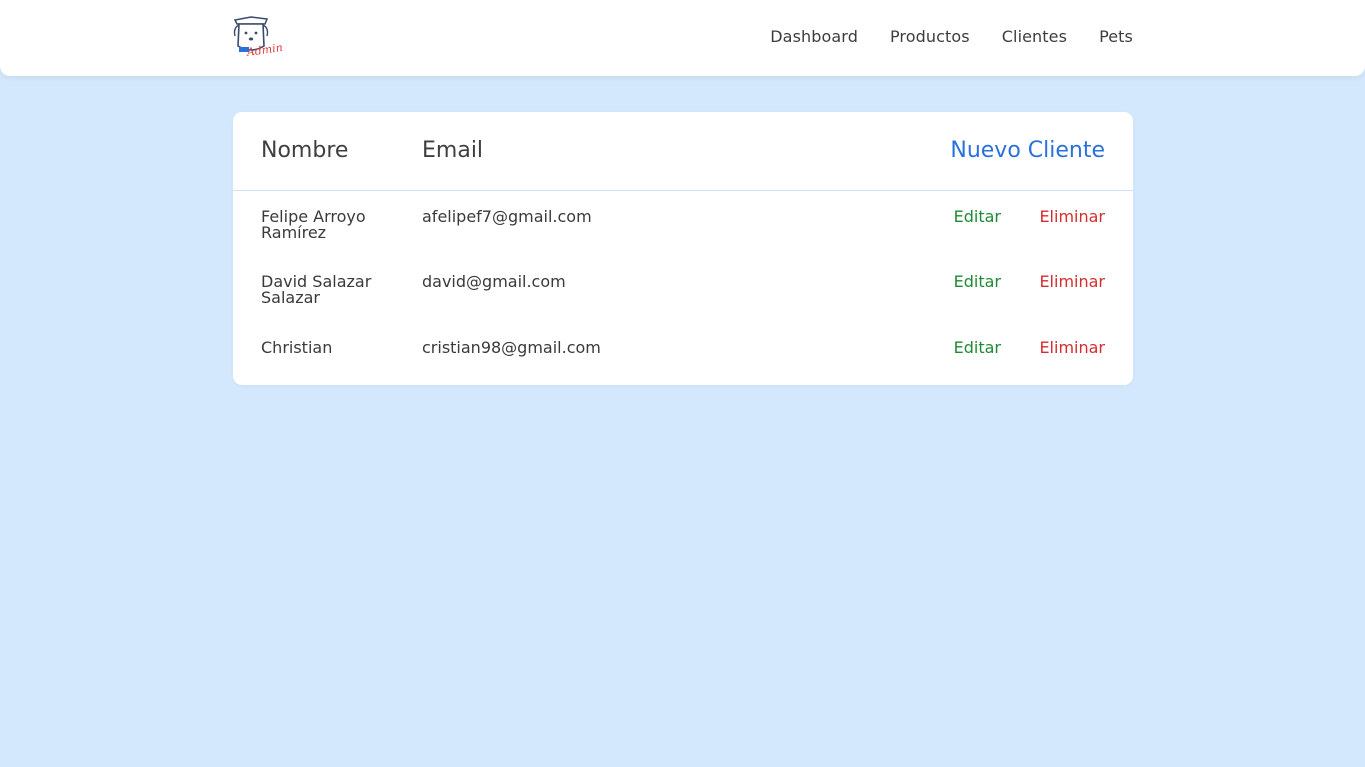  I want to click on main-nav: Dashboard Productos Clientes Pets, so click(951, 36).